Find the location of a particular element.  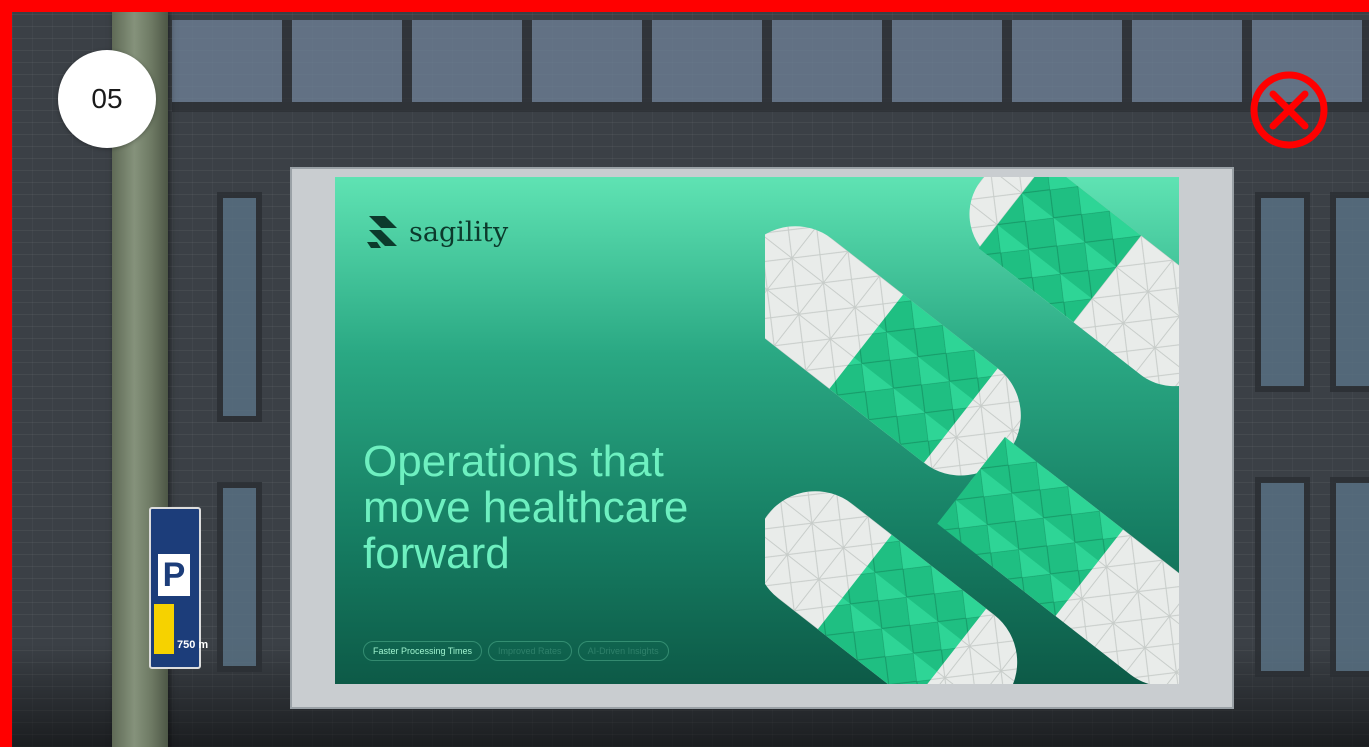

slide-number-badge: 05 is located at coordinates (107, 99).